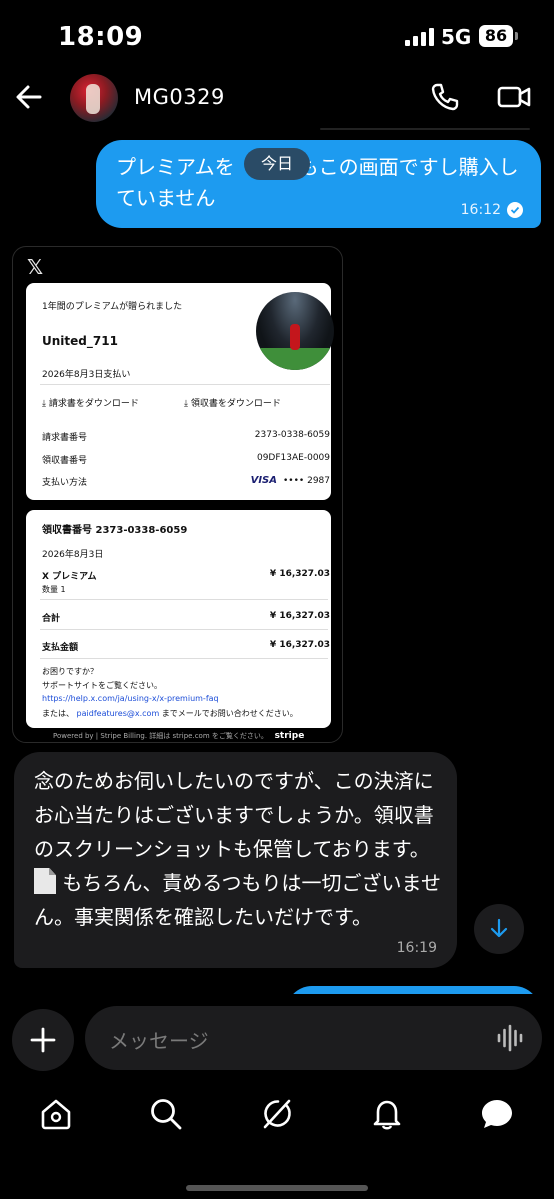  What do you see at coordinates (90, 404) in the screenshot?
I see `download-invoice-link: ⤓ 請求書をダウンロード` at bounding box center [90, 404].